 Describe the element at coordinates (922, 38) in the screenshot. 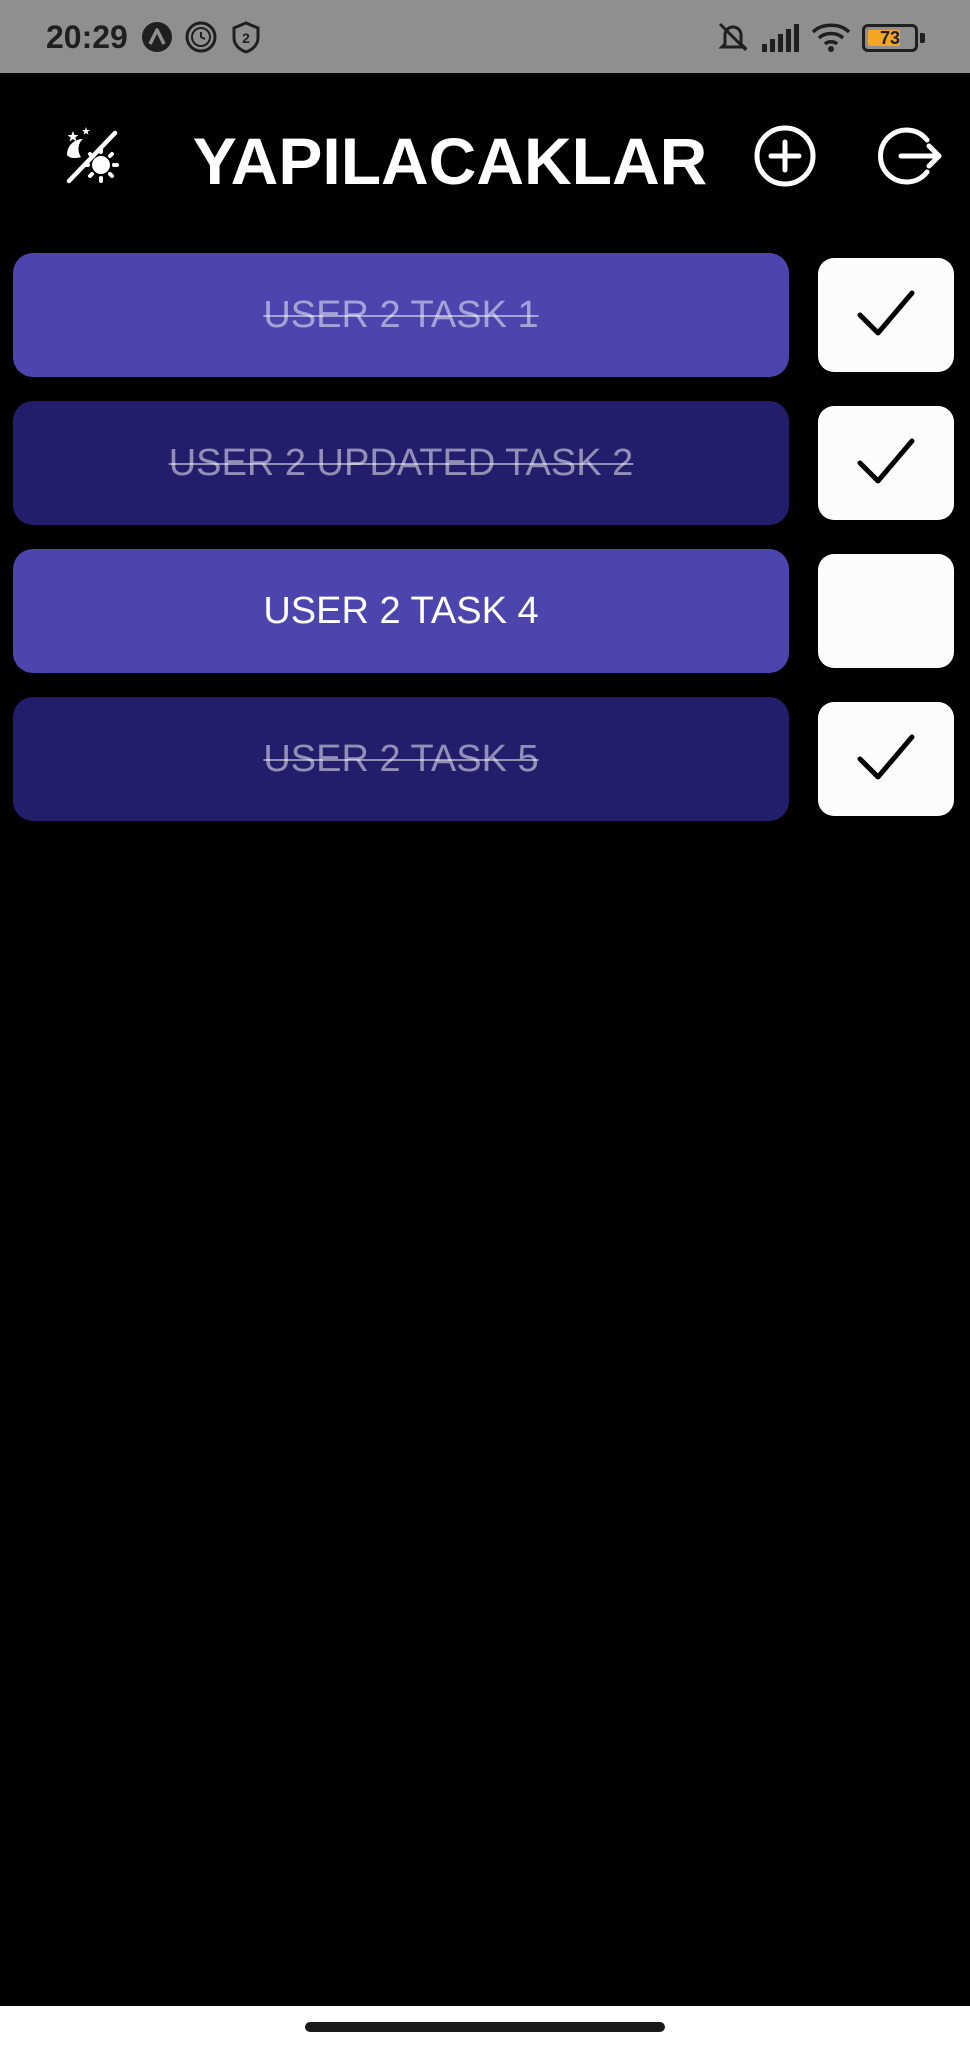

I see `battery-nub` at that location.